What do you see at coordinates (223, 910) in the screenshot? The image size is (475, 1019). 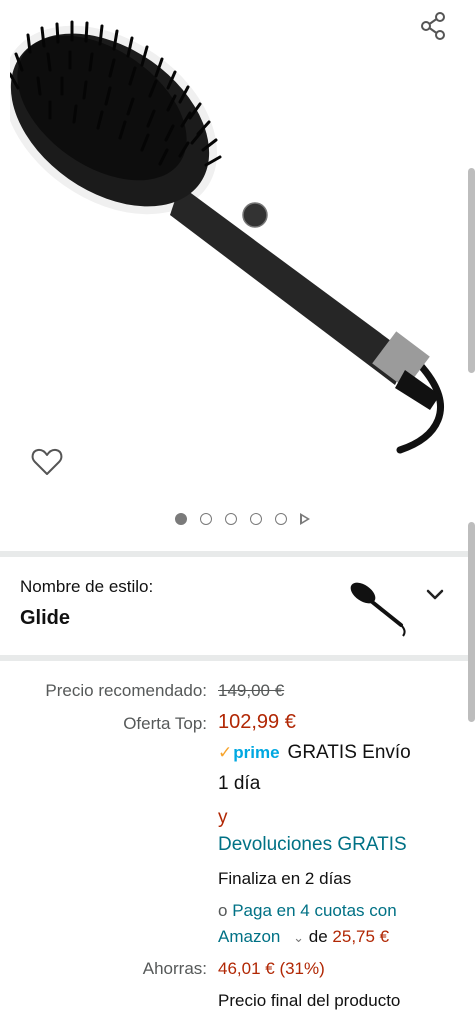 I see `installments-prefix: o` at bounding box center [223, 910].